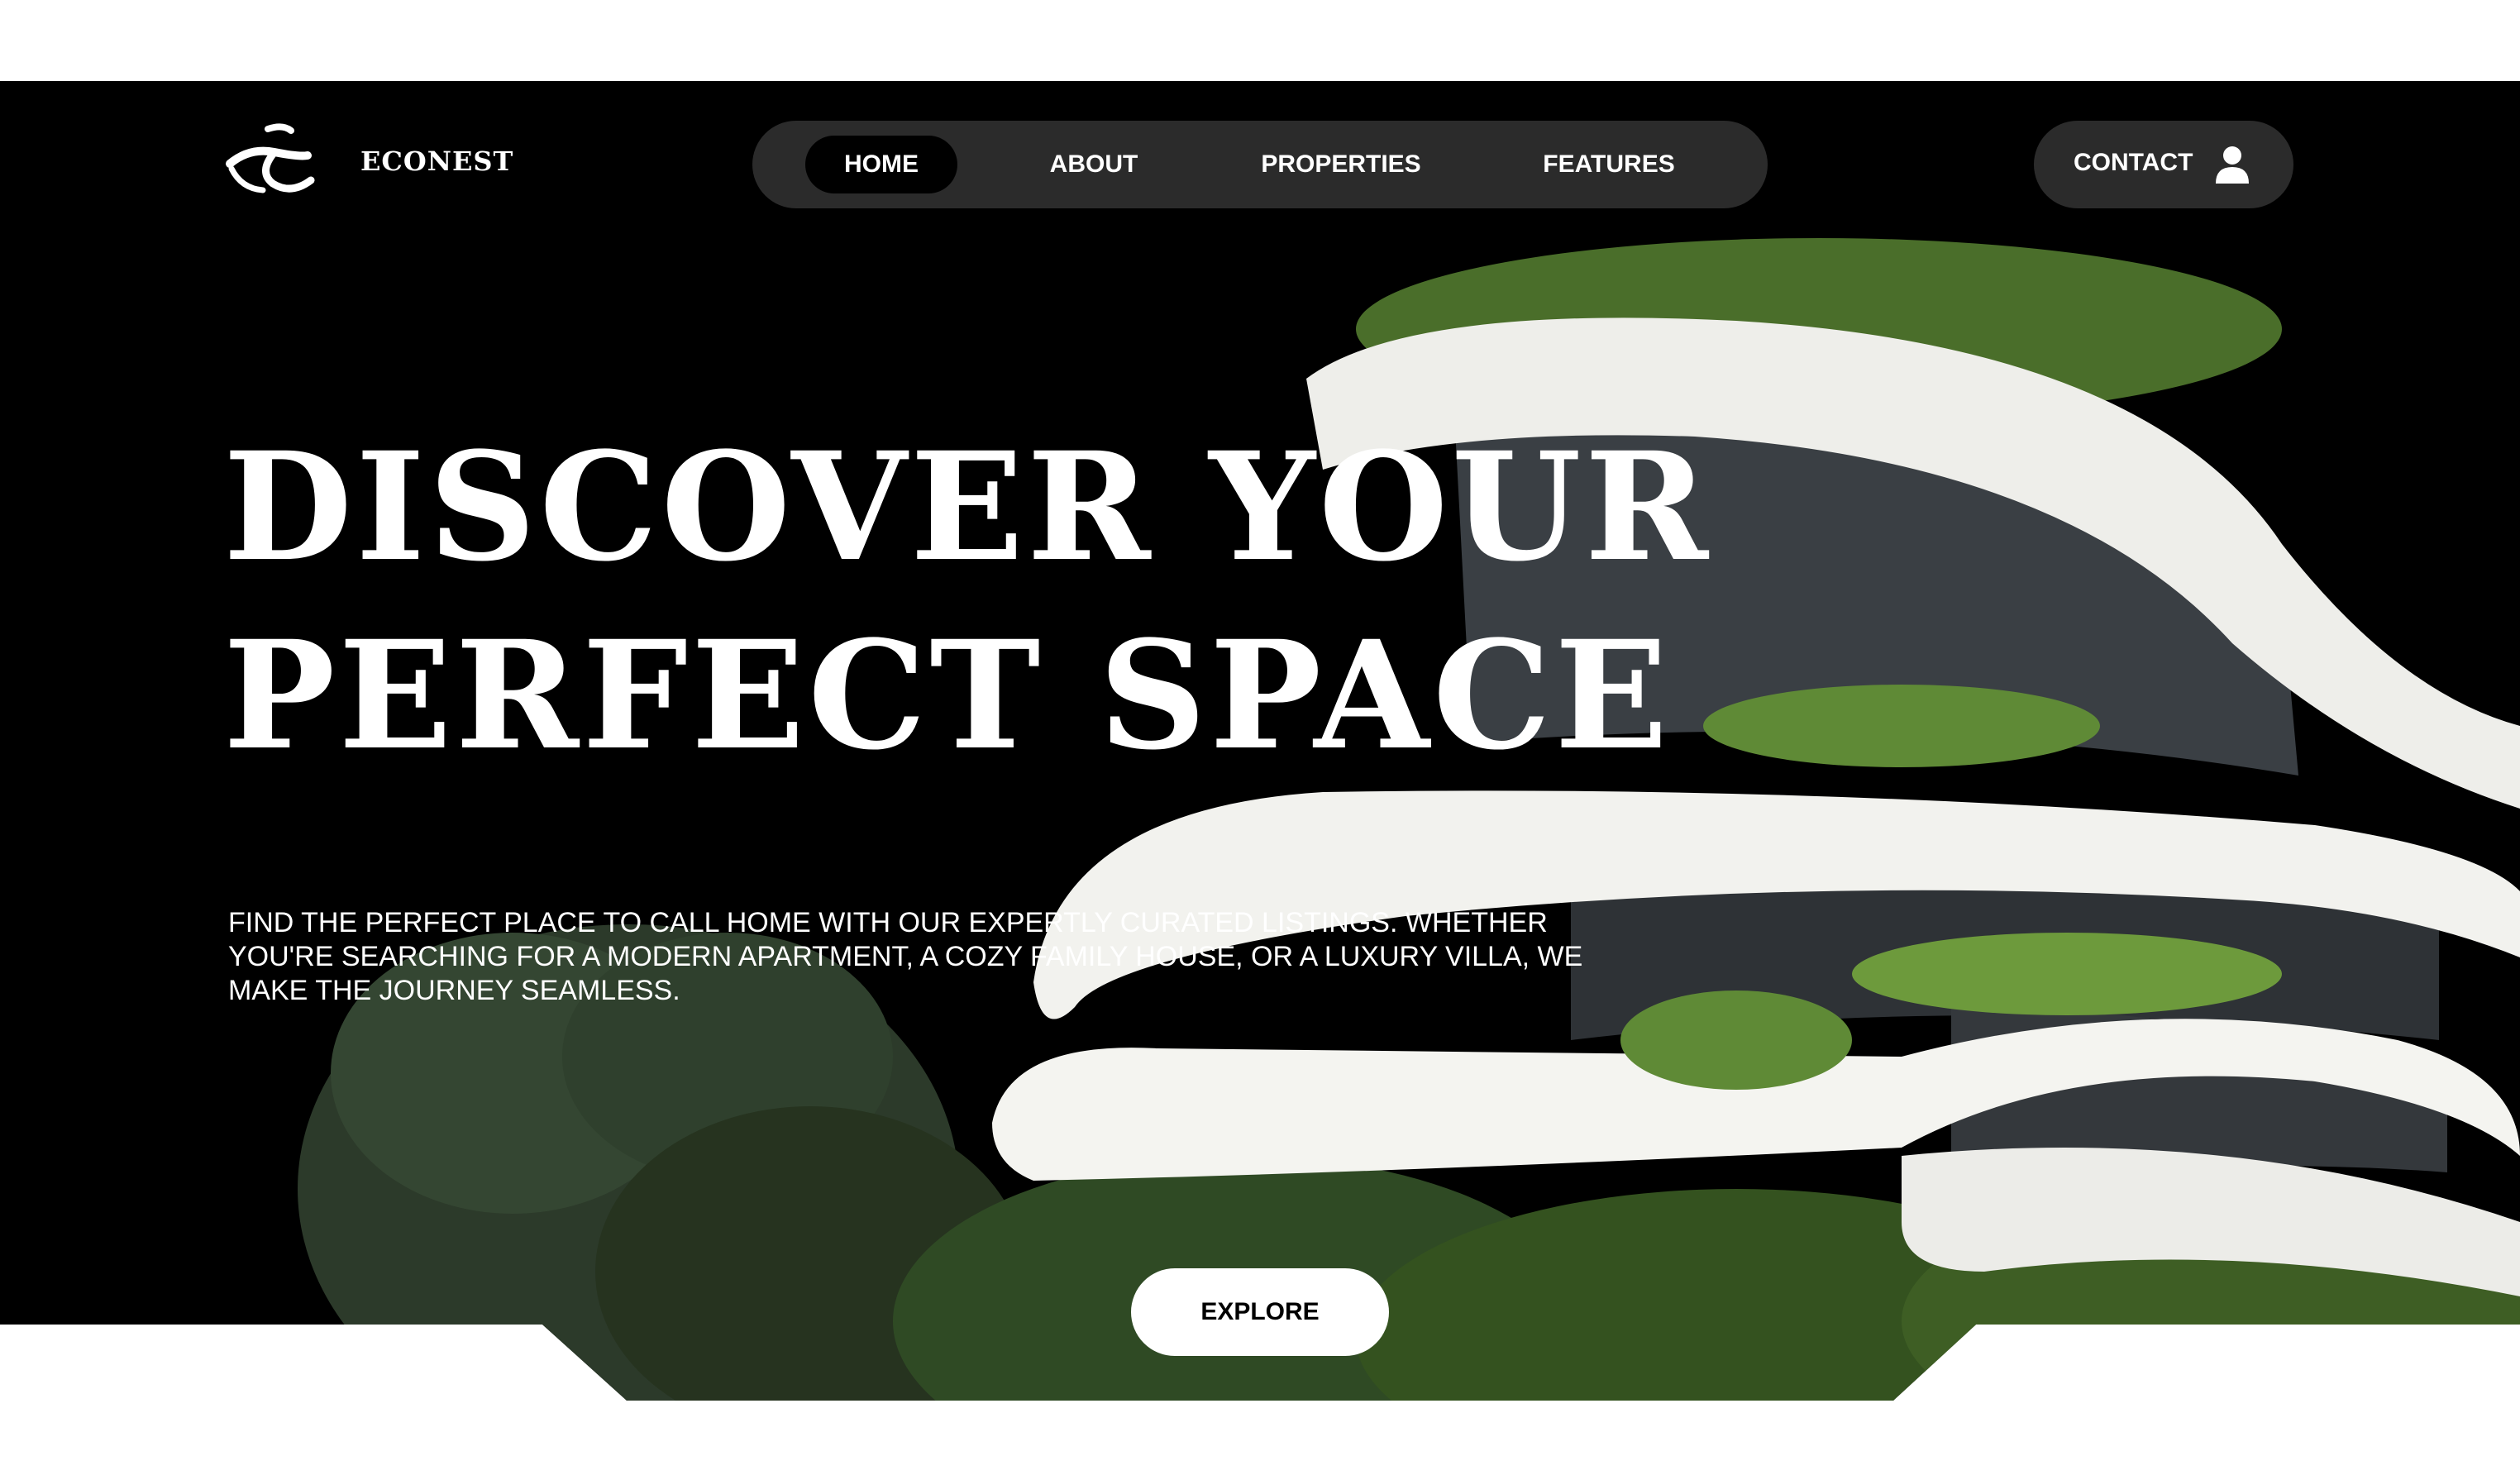  I want to click on brand-name: ECONEST, so click(436, 162).